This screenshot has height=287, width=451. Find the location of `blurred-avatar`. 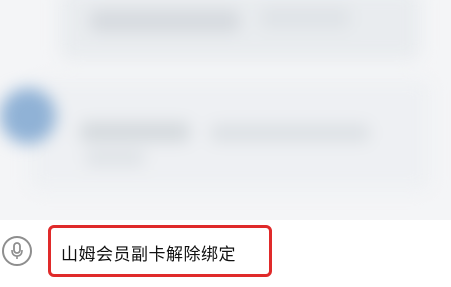

blurred-avatar is located at coordinates (28, 116).